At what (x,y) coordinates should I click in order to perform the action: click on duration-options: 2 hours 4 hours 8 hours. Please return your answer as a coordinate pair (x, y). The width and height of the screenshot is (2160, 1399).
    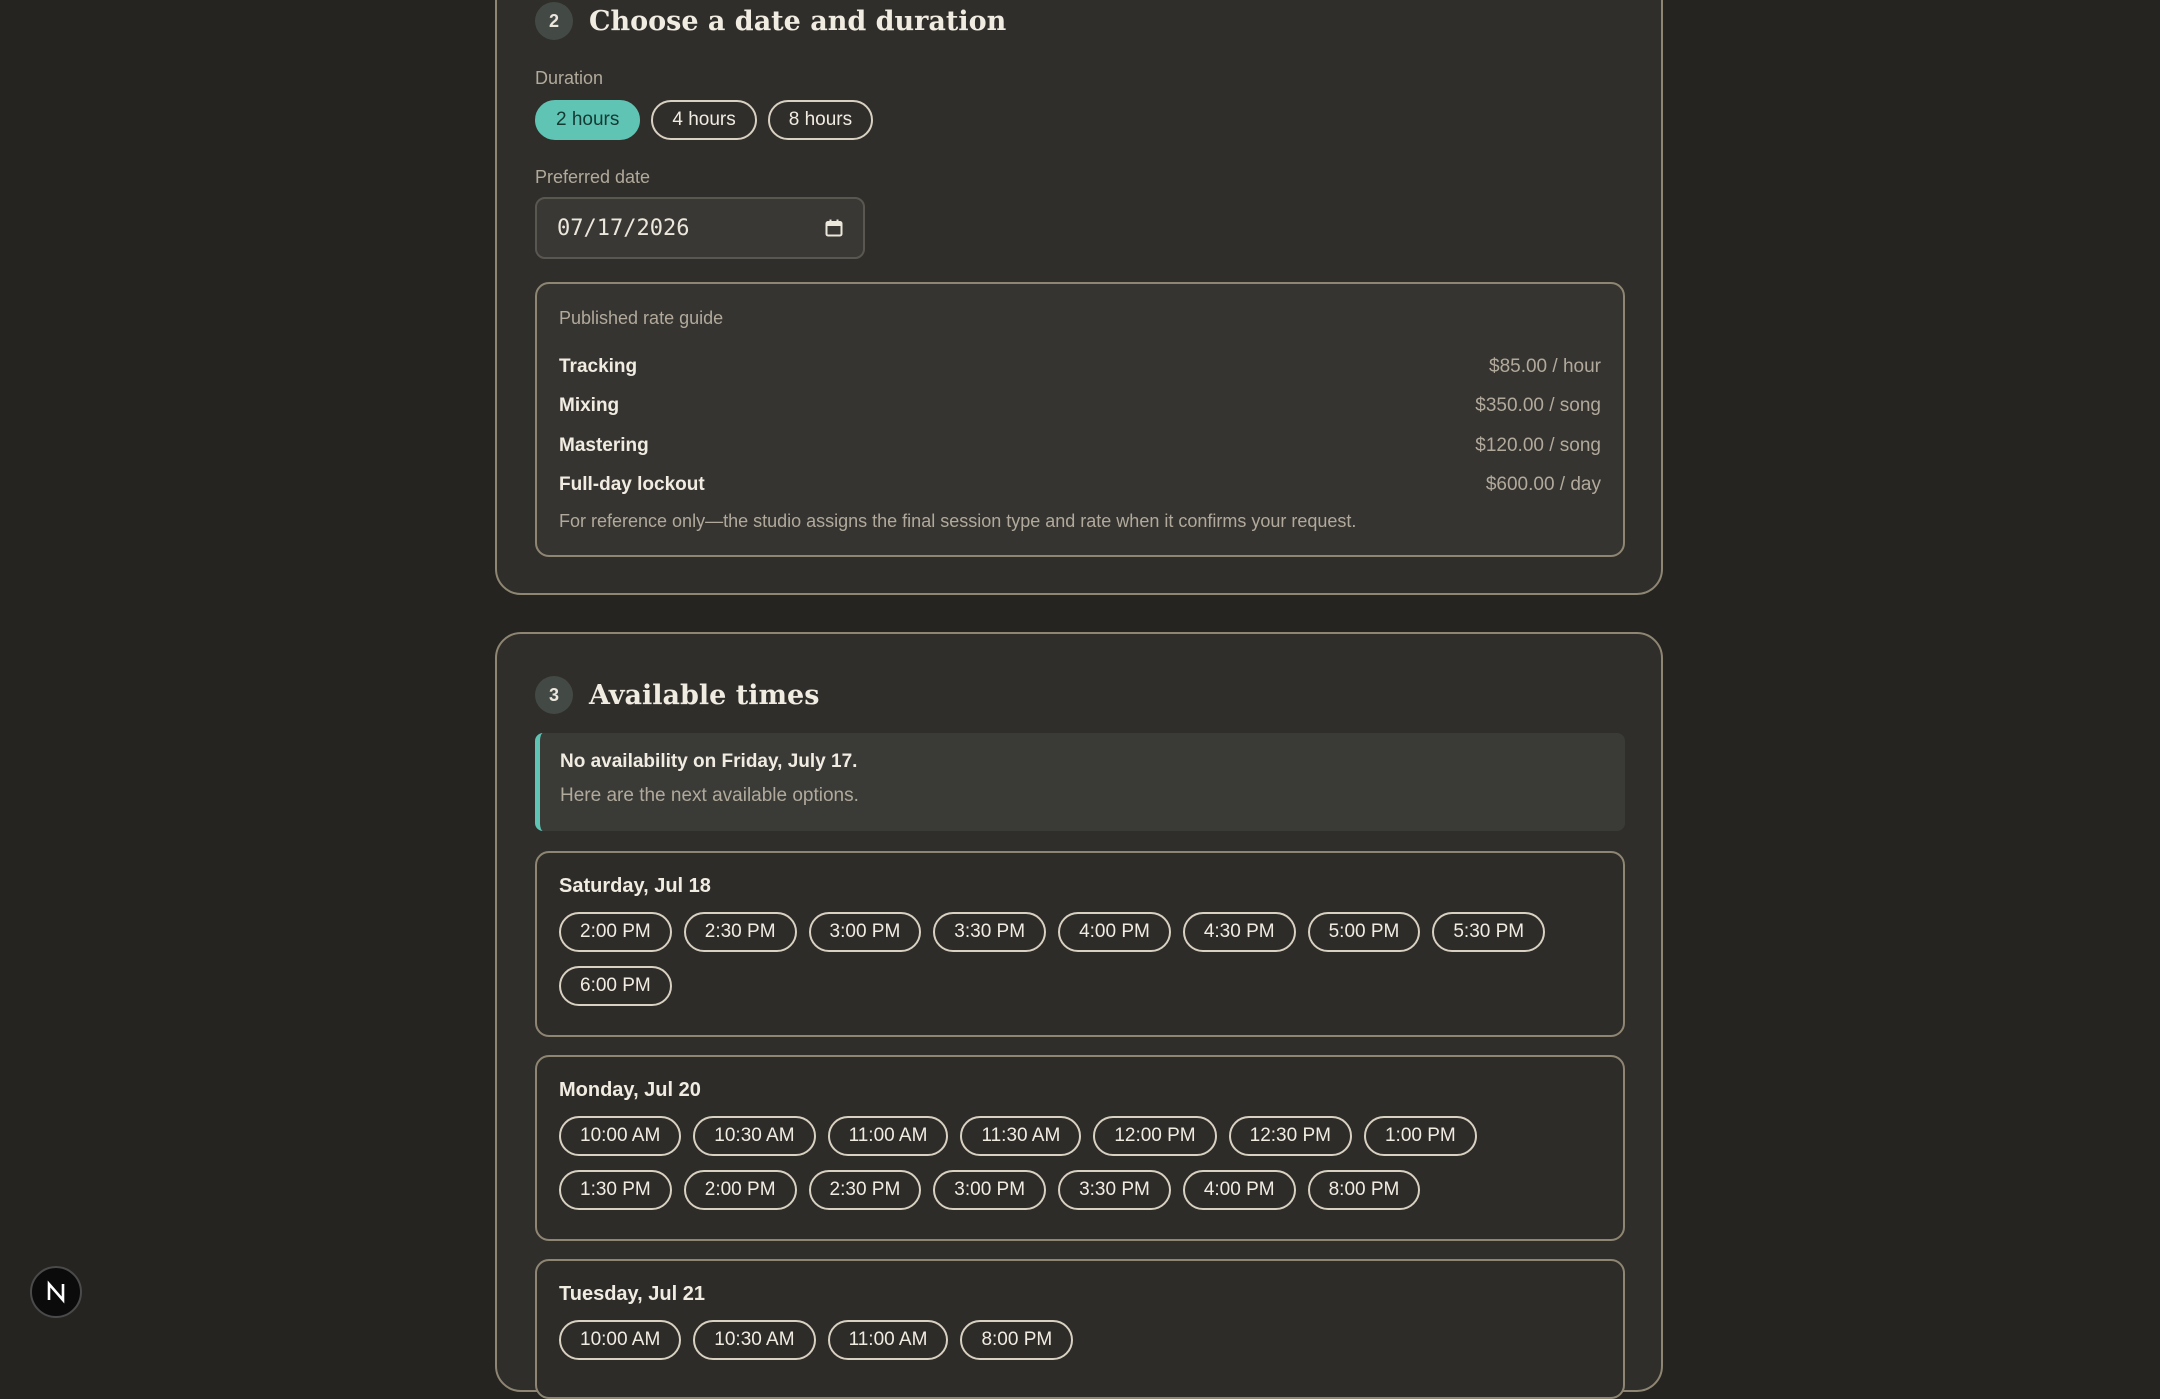
    Looking at the image, I should click on (704, 120).